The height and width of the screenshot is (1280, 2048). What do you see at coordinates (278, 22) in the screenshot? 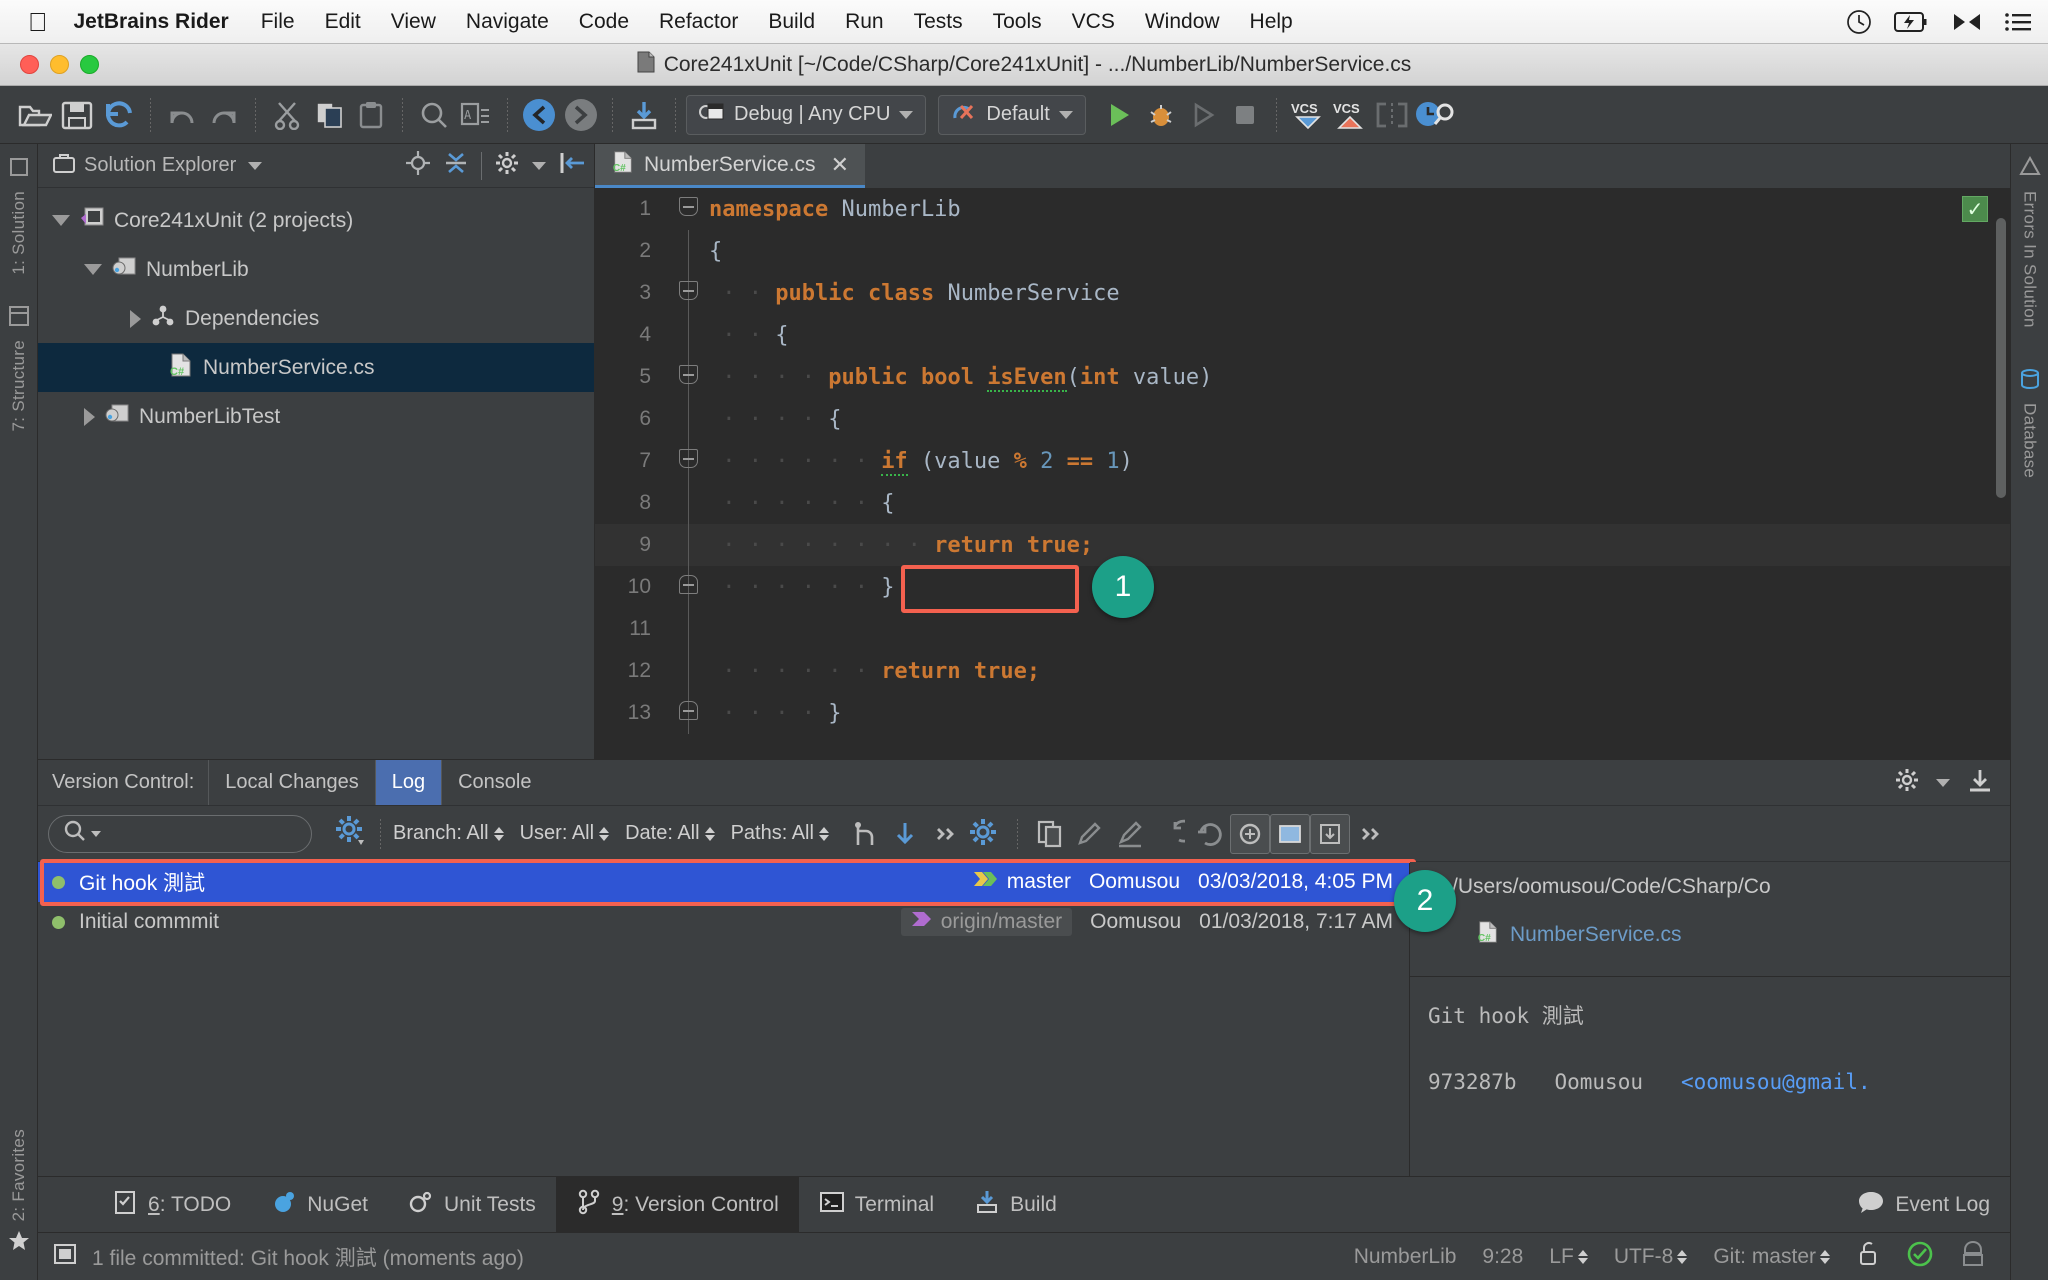
I see `menu-file: File` at bounding box center [278, 22].